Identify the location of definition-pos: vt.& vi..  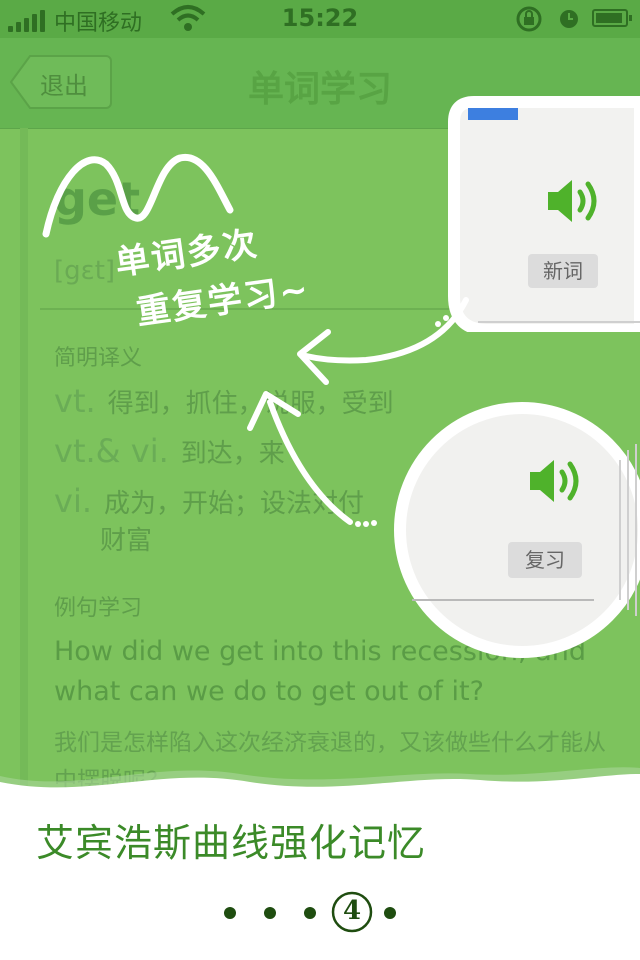
(111, 451).